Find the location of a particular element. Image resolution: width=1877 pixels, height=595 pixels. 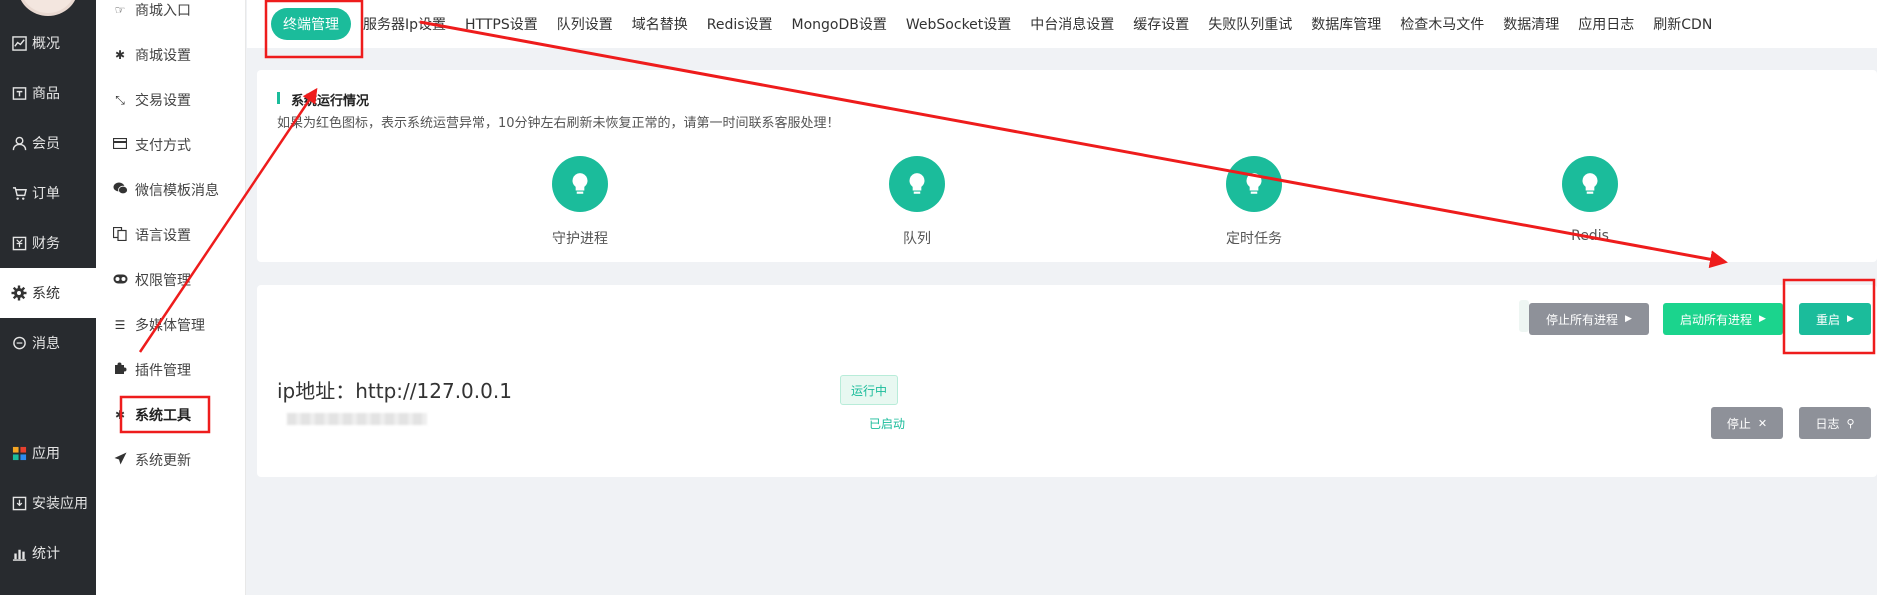

sidebar-item-label: 概况 is located at coordinates (46, 44).